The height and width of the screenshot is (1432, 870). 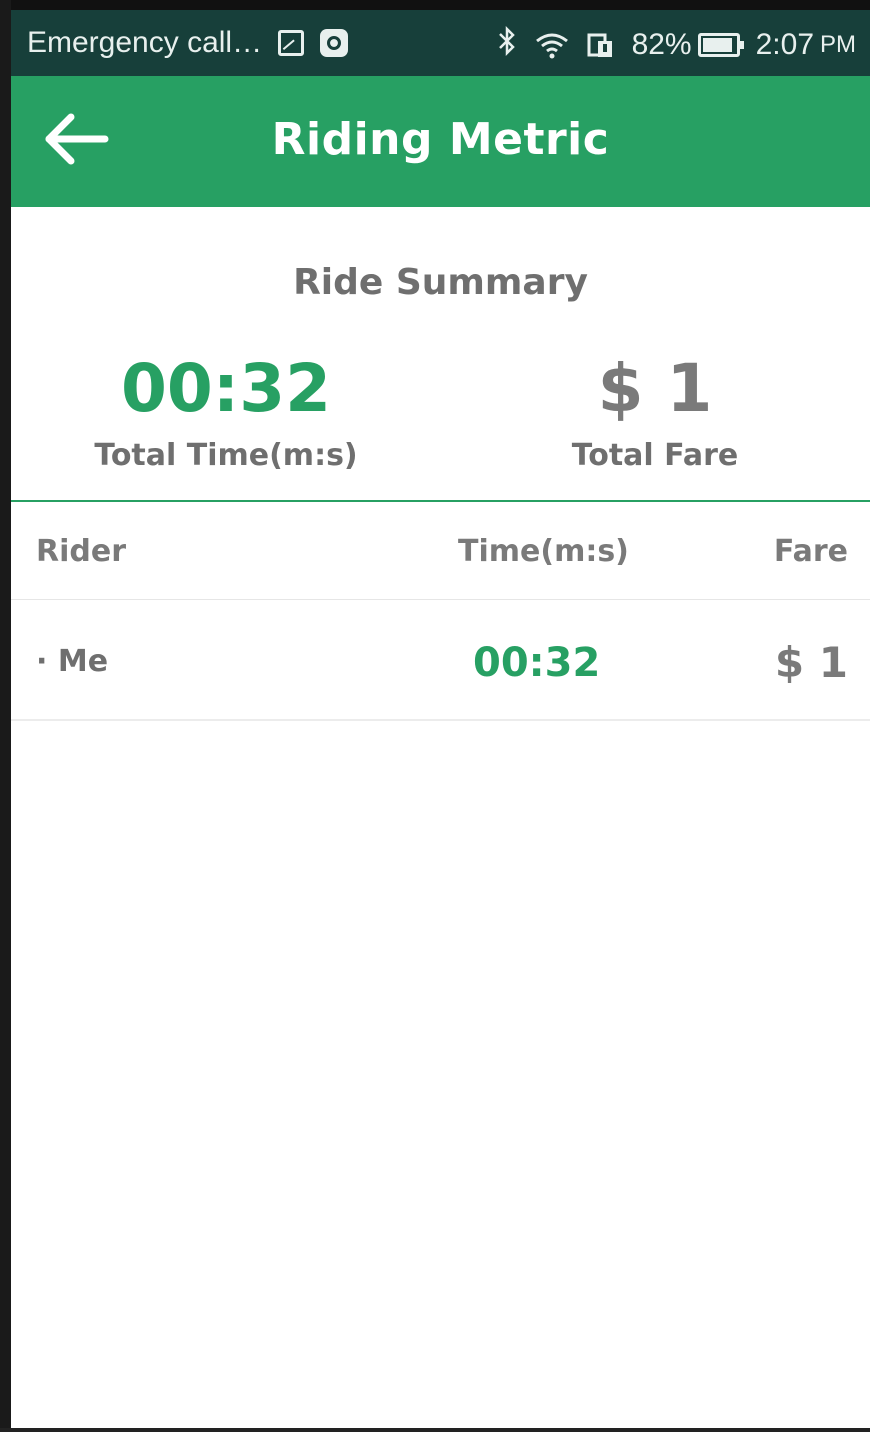 I want to click on device-frame-top, so click(x=435, y=5).